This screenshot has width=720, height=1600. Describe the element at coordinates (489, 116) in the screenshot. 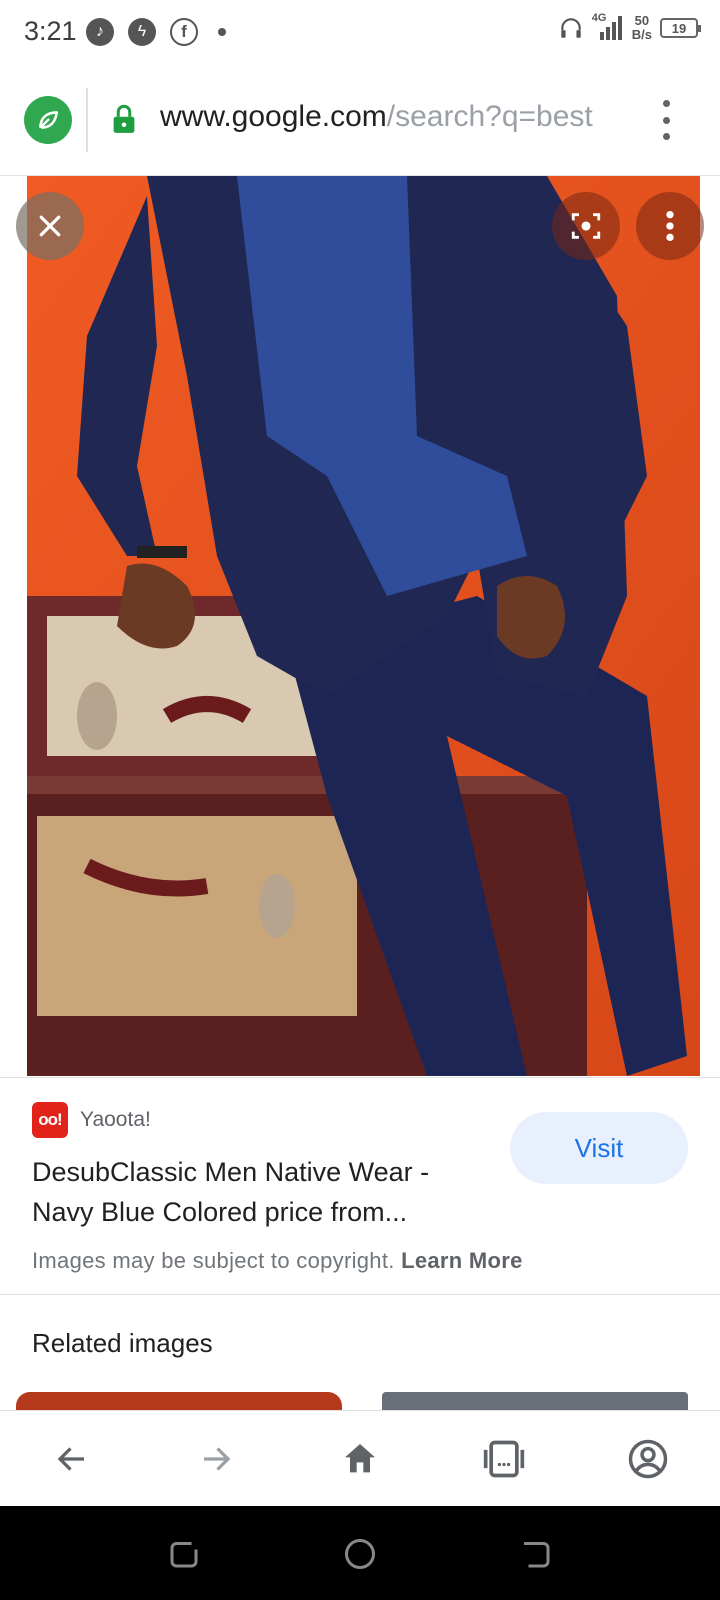

I see `url-path: /search?q=best` at that location.